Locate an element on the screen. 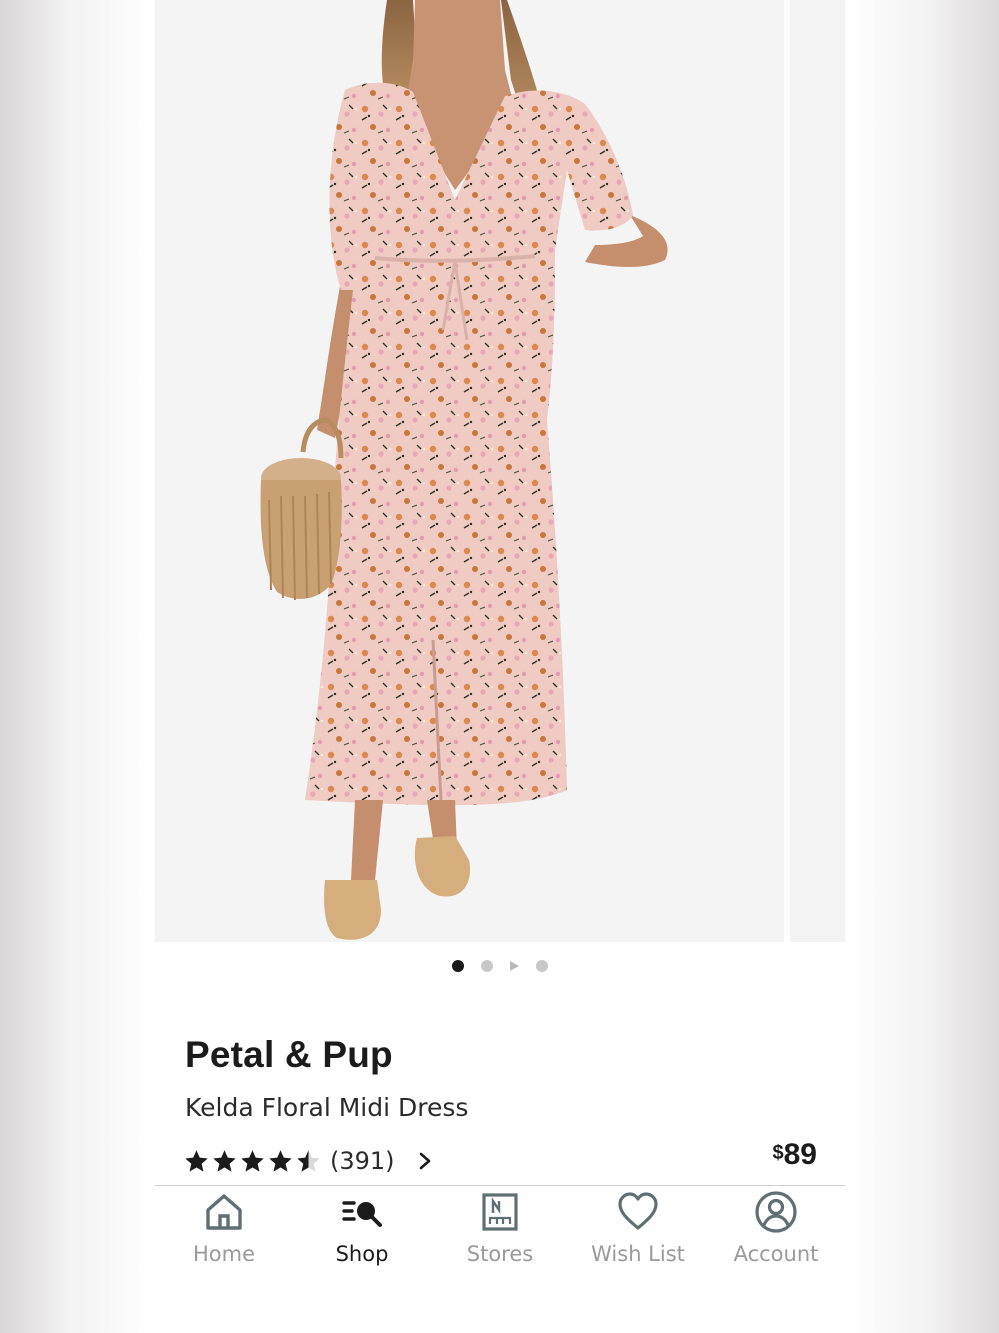 Image resolution: width=999 pixels, height=1333 pixels. star-icon-half is located at coordinates (308, 1160).